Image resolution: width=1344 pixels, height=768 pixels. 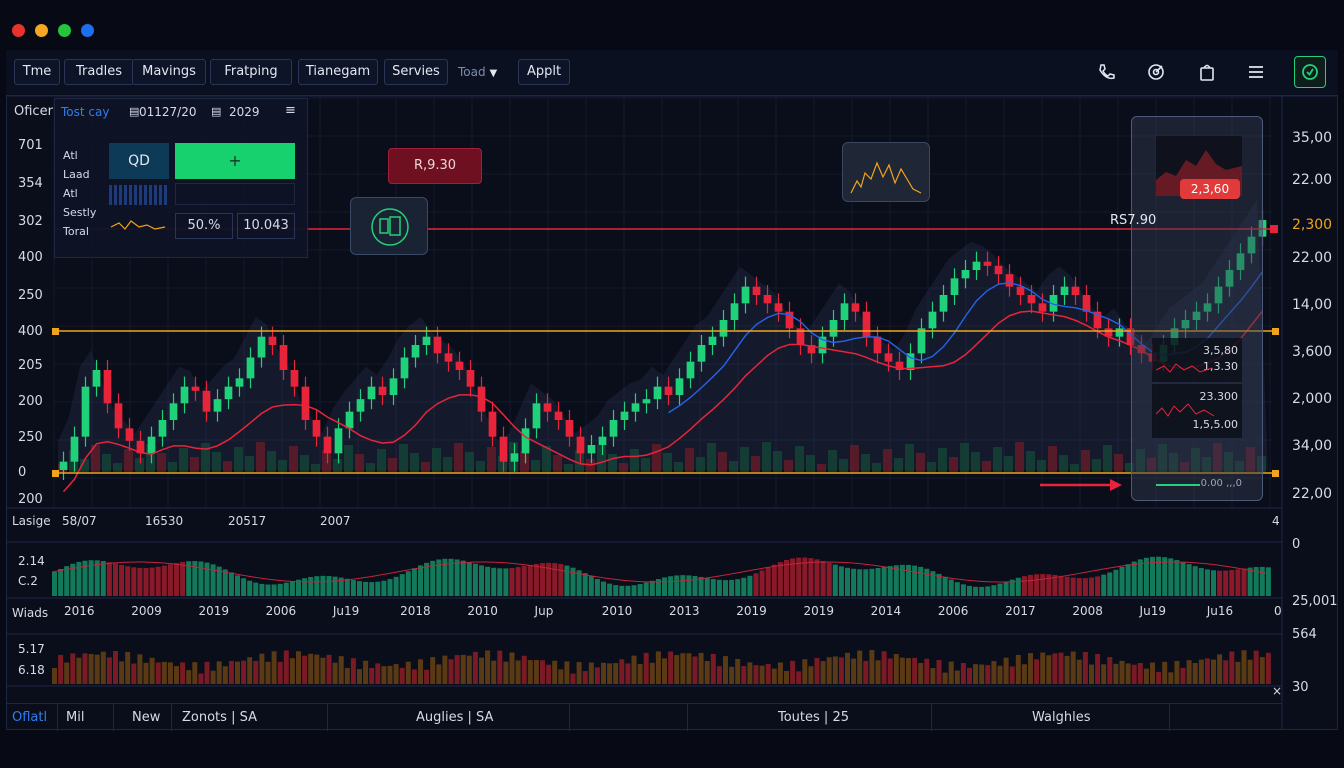 What do you see at coordinates (32, 717) in the screenshot?
I see `bottom-tab-oflatl: Oflatl` at bounding box center [32, 717].